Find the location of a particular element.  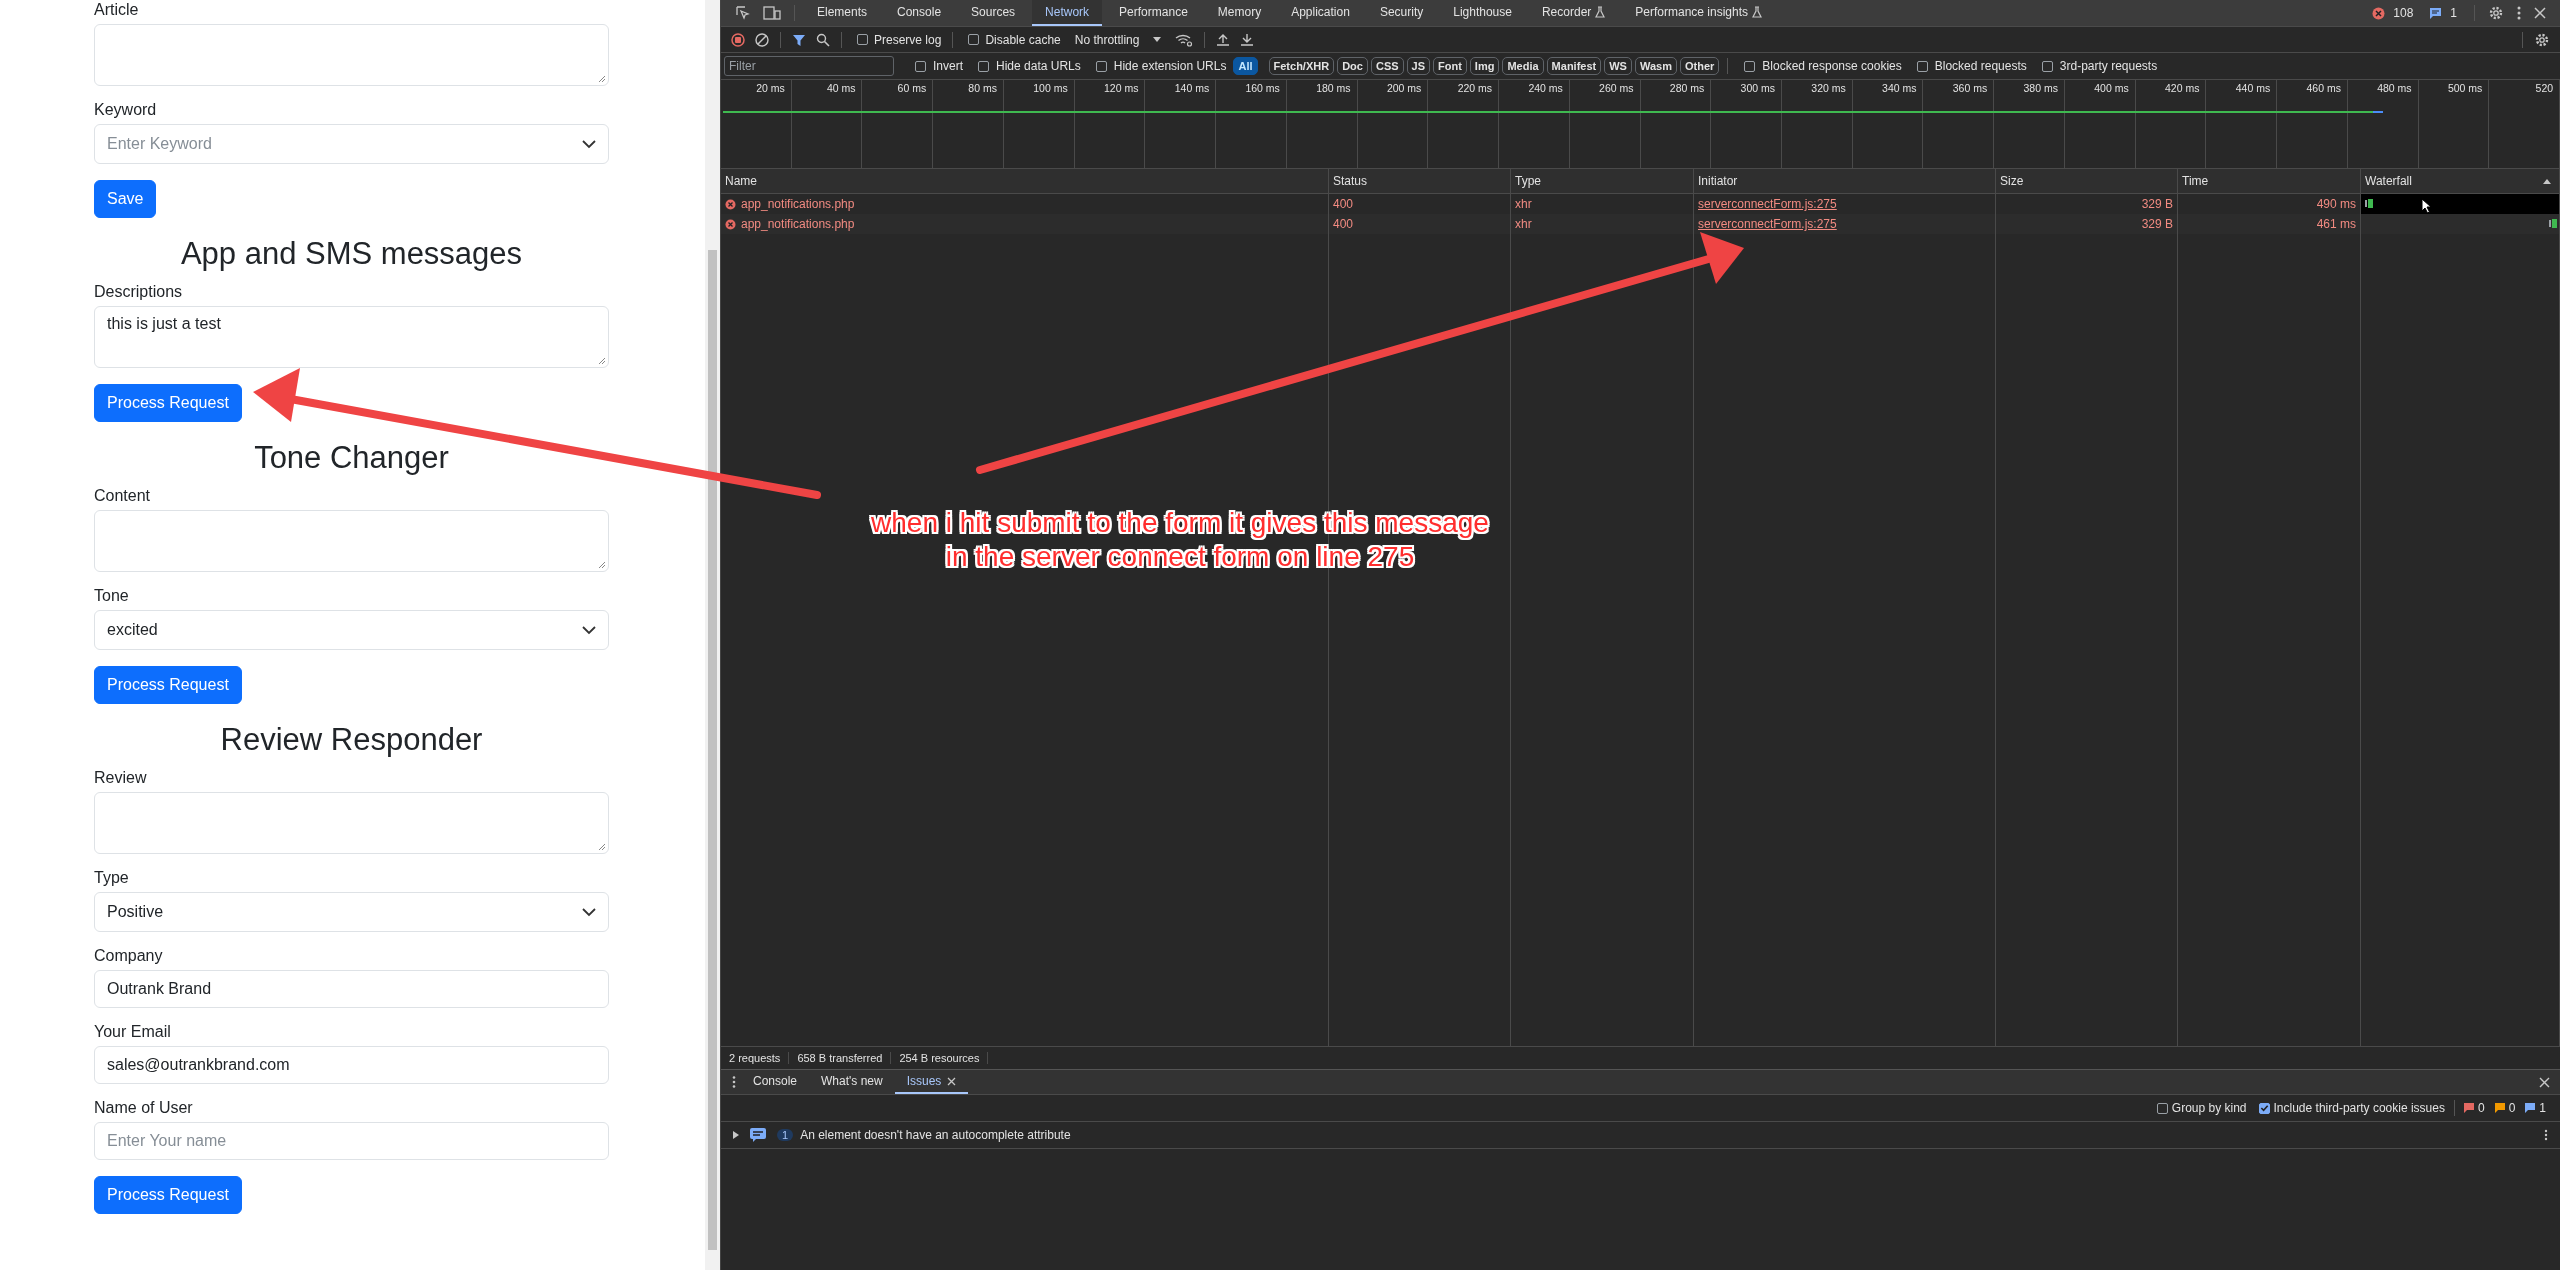

column-header: Initiator is located at coordinates (1845, 181).